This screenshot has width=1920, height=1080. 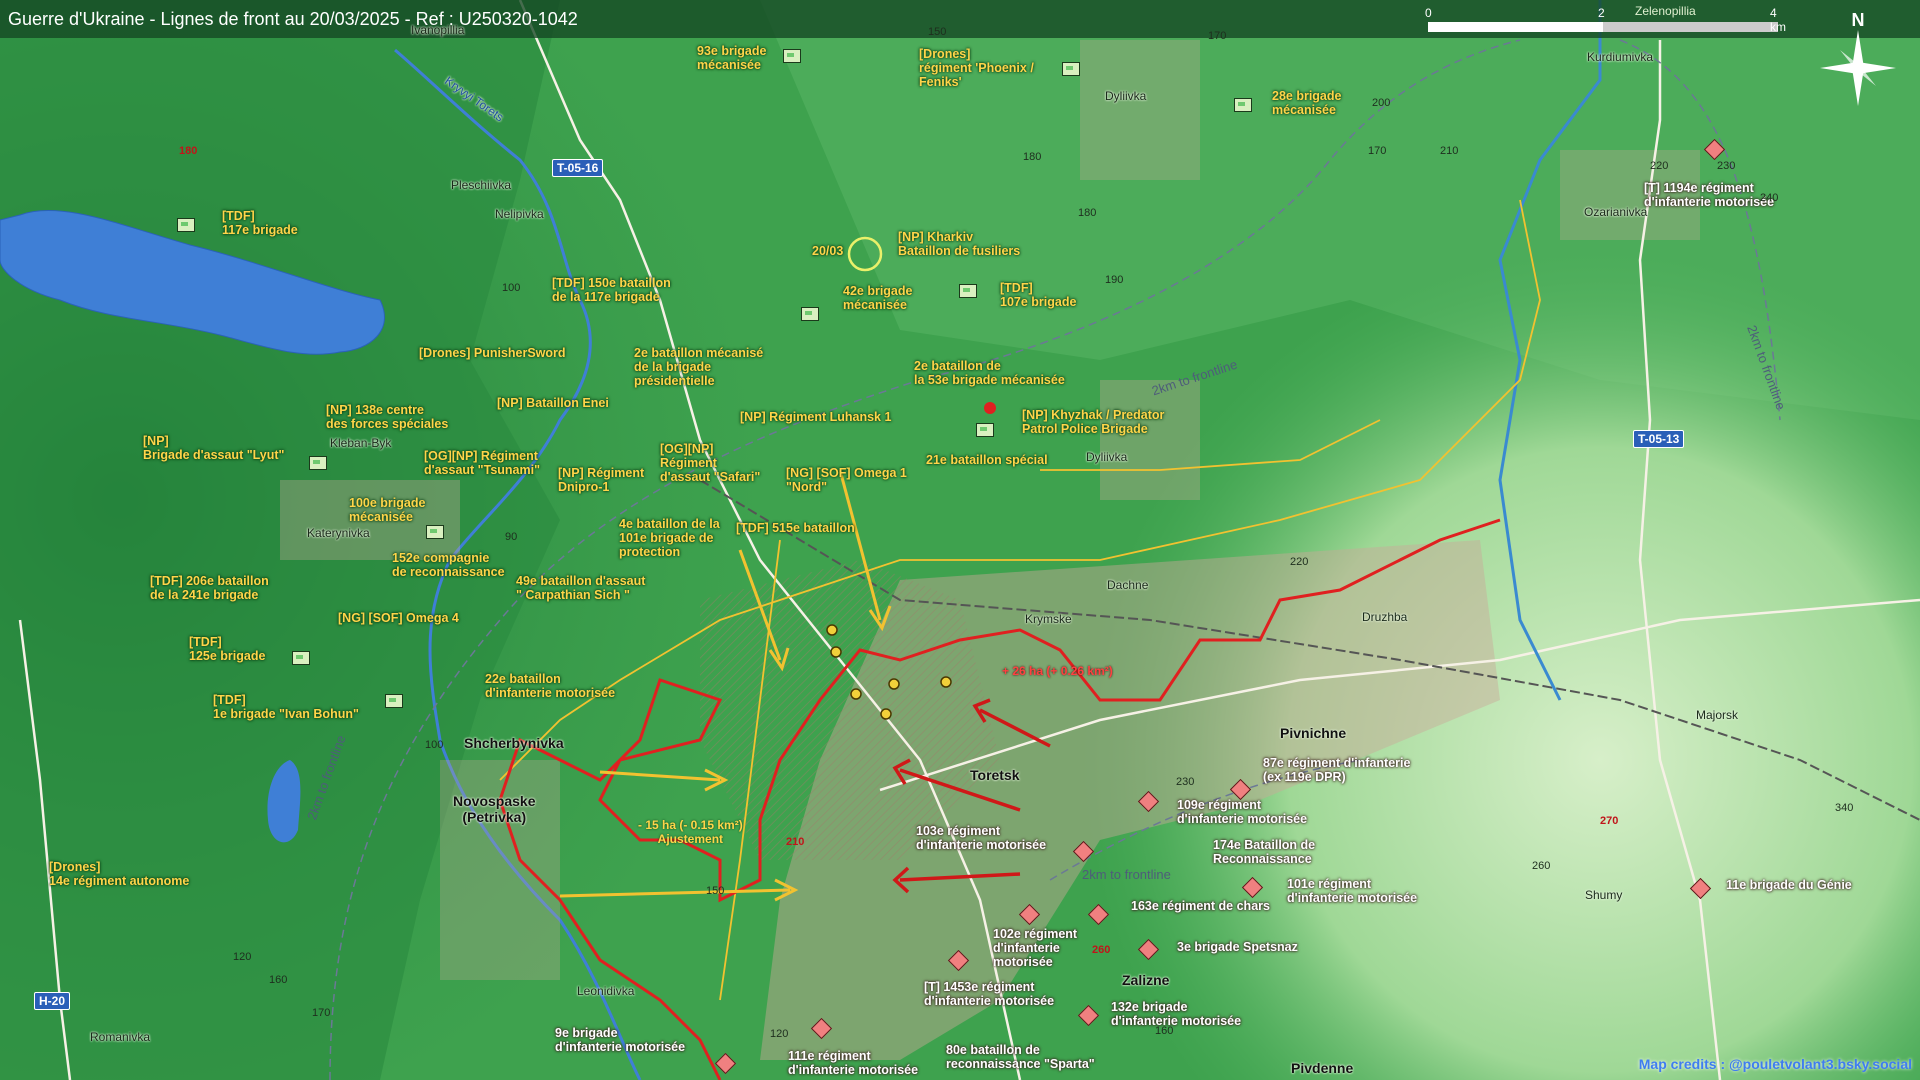 I want to click on ua-unit-label: 21e bataillon spécial, so click(x=987, y=460).